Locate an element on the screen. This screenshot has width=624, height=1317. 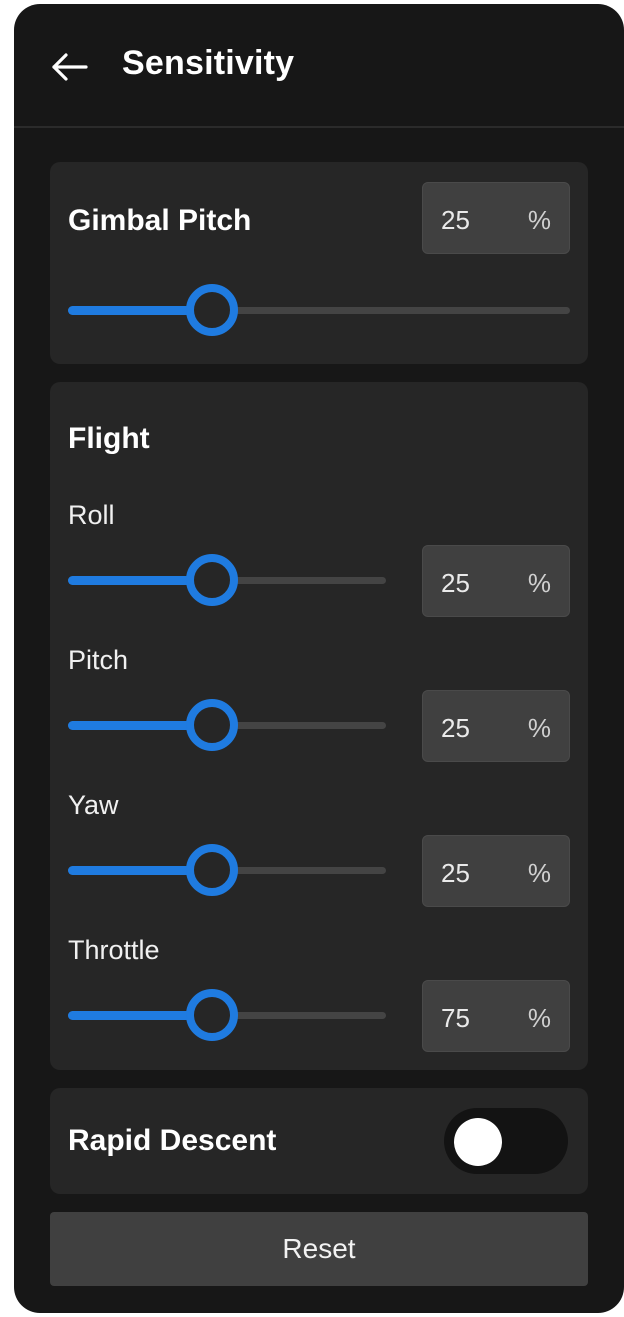
back-button is located at coordinates (70, 67).